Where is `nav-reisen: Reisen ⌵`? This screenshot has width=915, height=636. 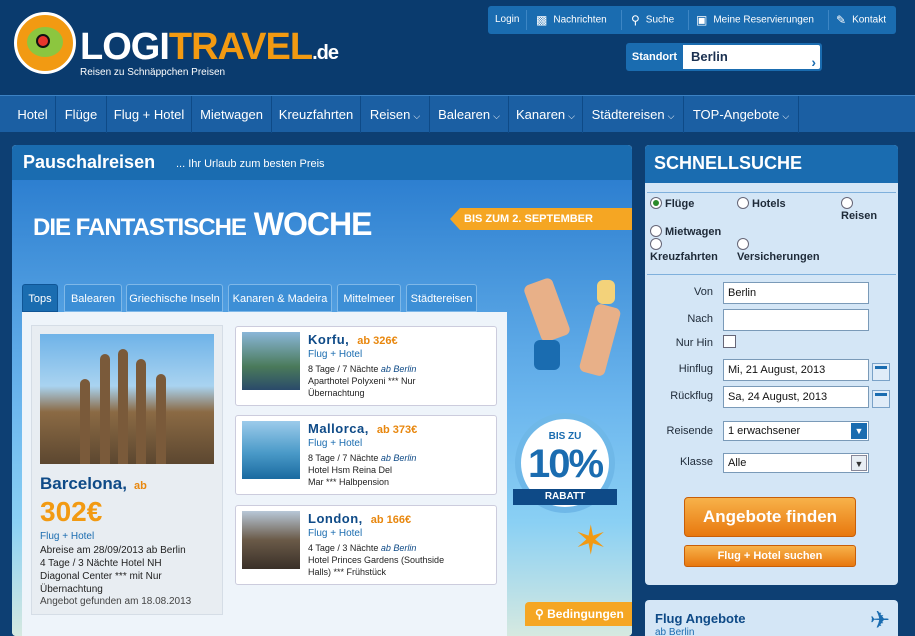 nav-reisen: Reisen ⌵ is located at coordinates (395, 114).